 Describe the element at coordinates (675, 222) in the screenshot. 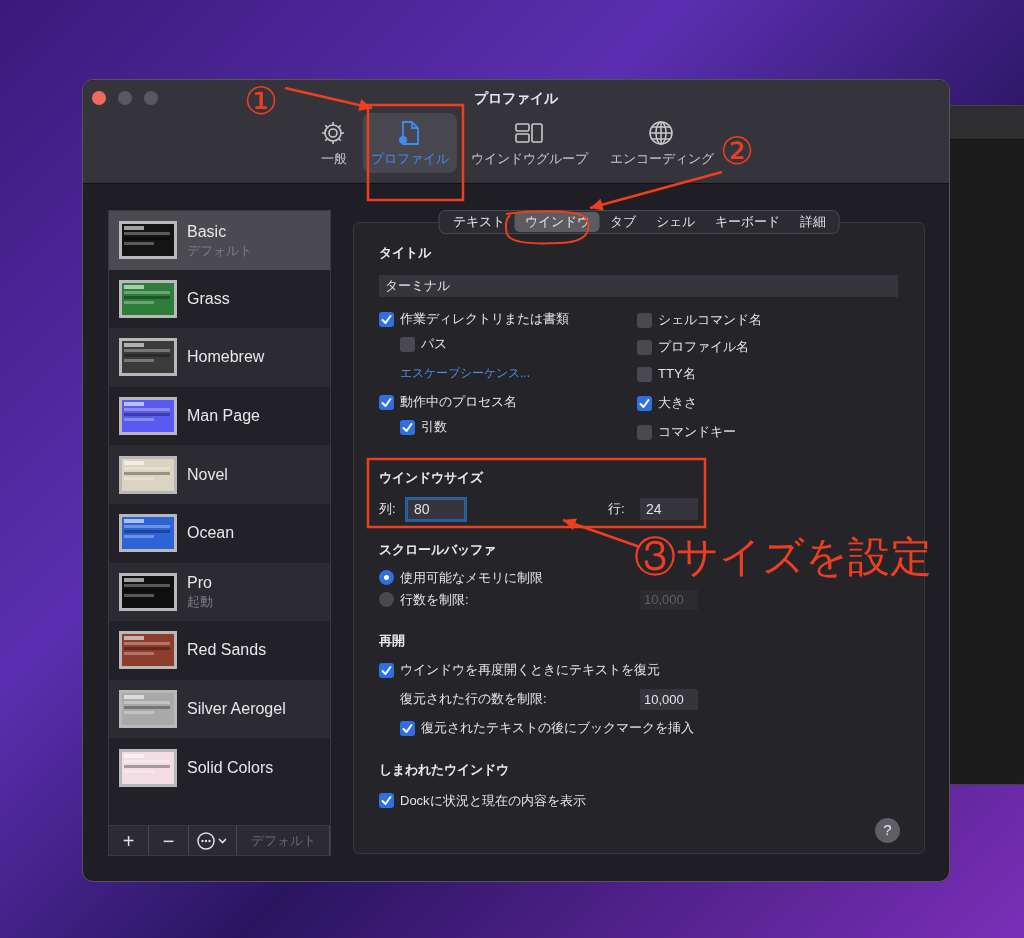

I see `settings-tab: シェル` at that location.